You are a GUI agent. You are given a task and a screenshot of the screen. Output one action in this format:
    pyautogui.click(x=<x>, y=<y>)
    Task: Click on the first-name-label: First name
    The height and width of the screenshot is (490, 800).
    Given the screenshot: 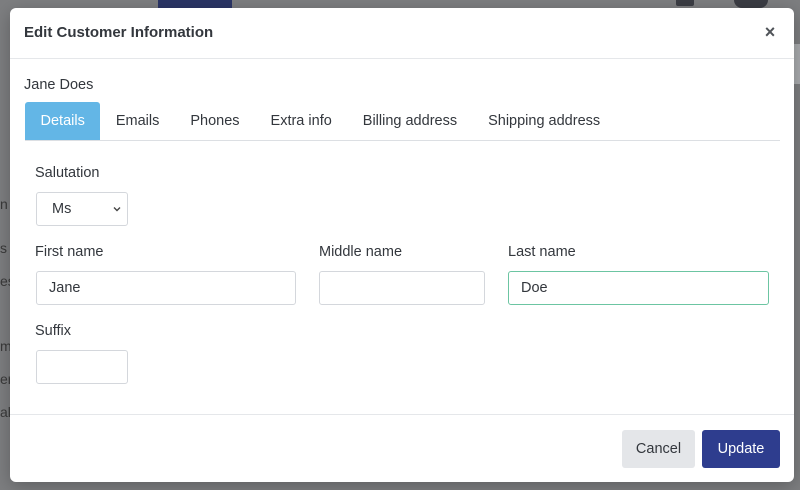 What is the action you would take?
    pyautogui.click(x=69, y=252)
    